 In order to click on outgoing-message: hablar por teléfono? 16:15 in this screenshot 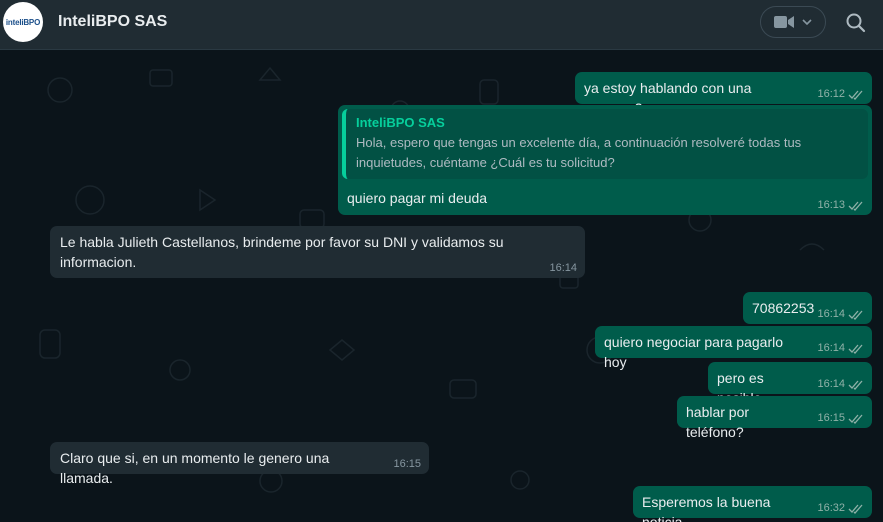, I will do `click(774, 418)`.